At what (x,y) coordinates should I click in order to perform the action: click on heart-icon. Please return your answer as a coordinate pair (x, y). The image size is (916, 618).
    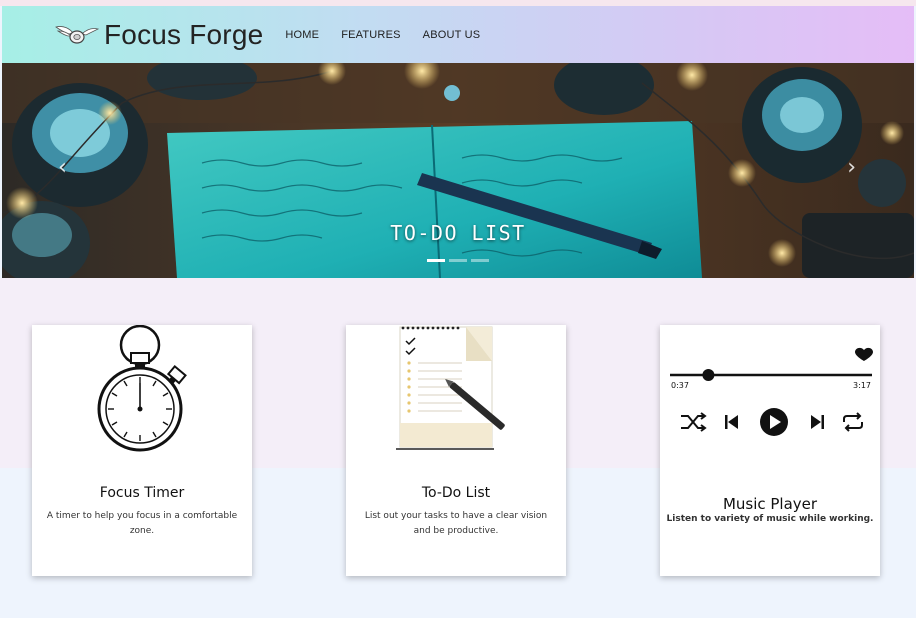
    Looking at the image, I should click on (864, 354).